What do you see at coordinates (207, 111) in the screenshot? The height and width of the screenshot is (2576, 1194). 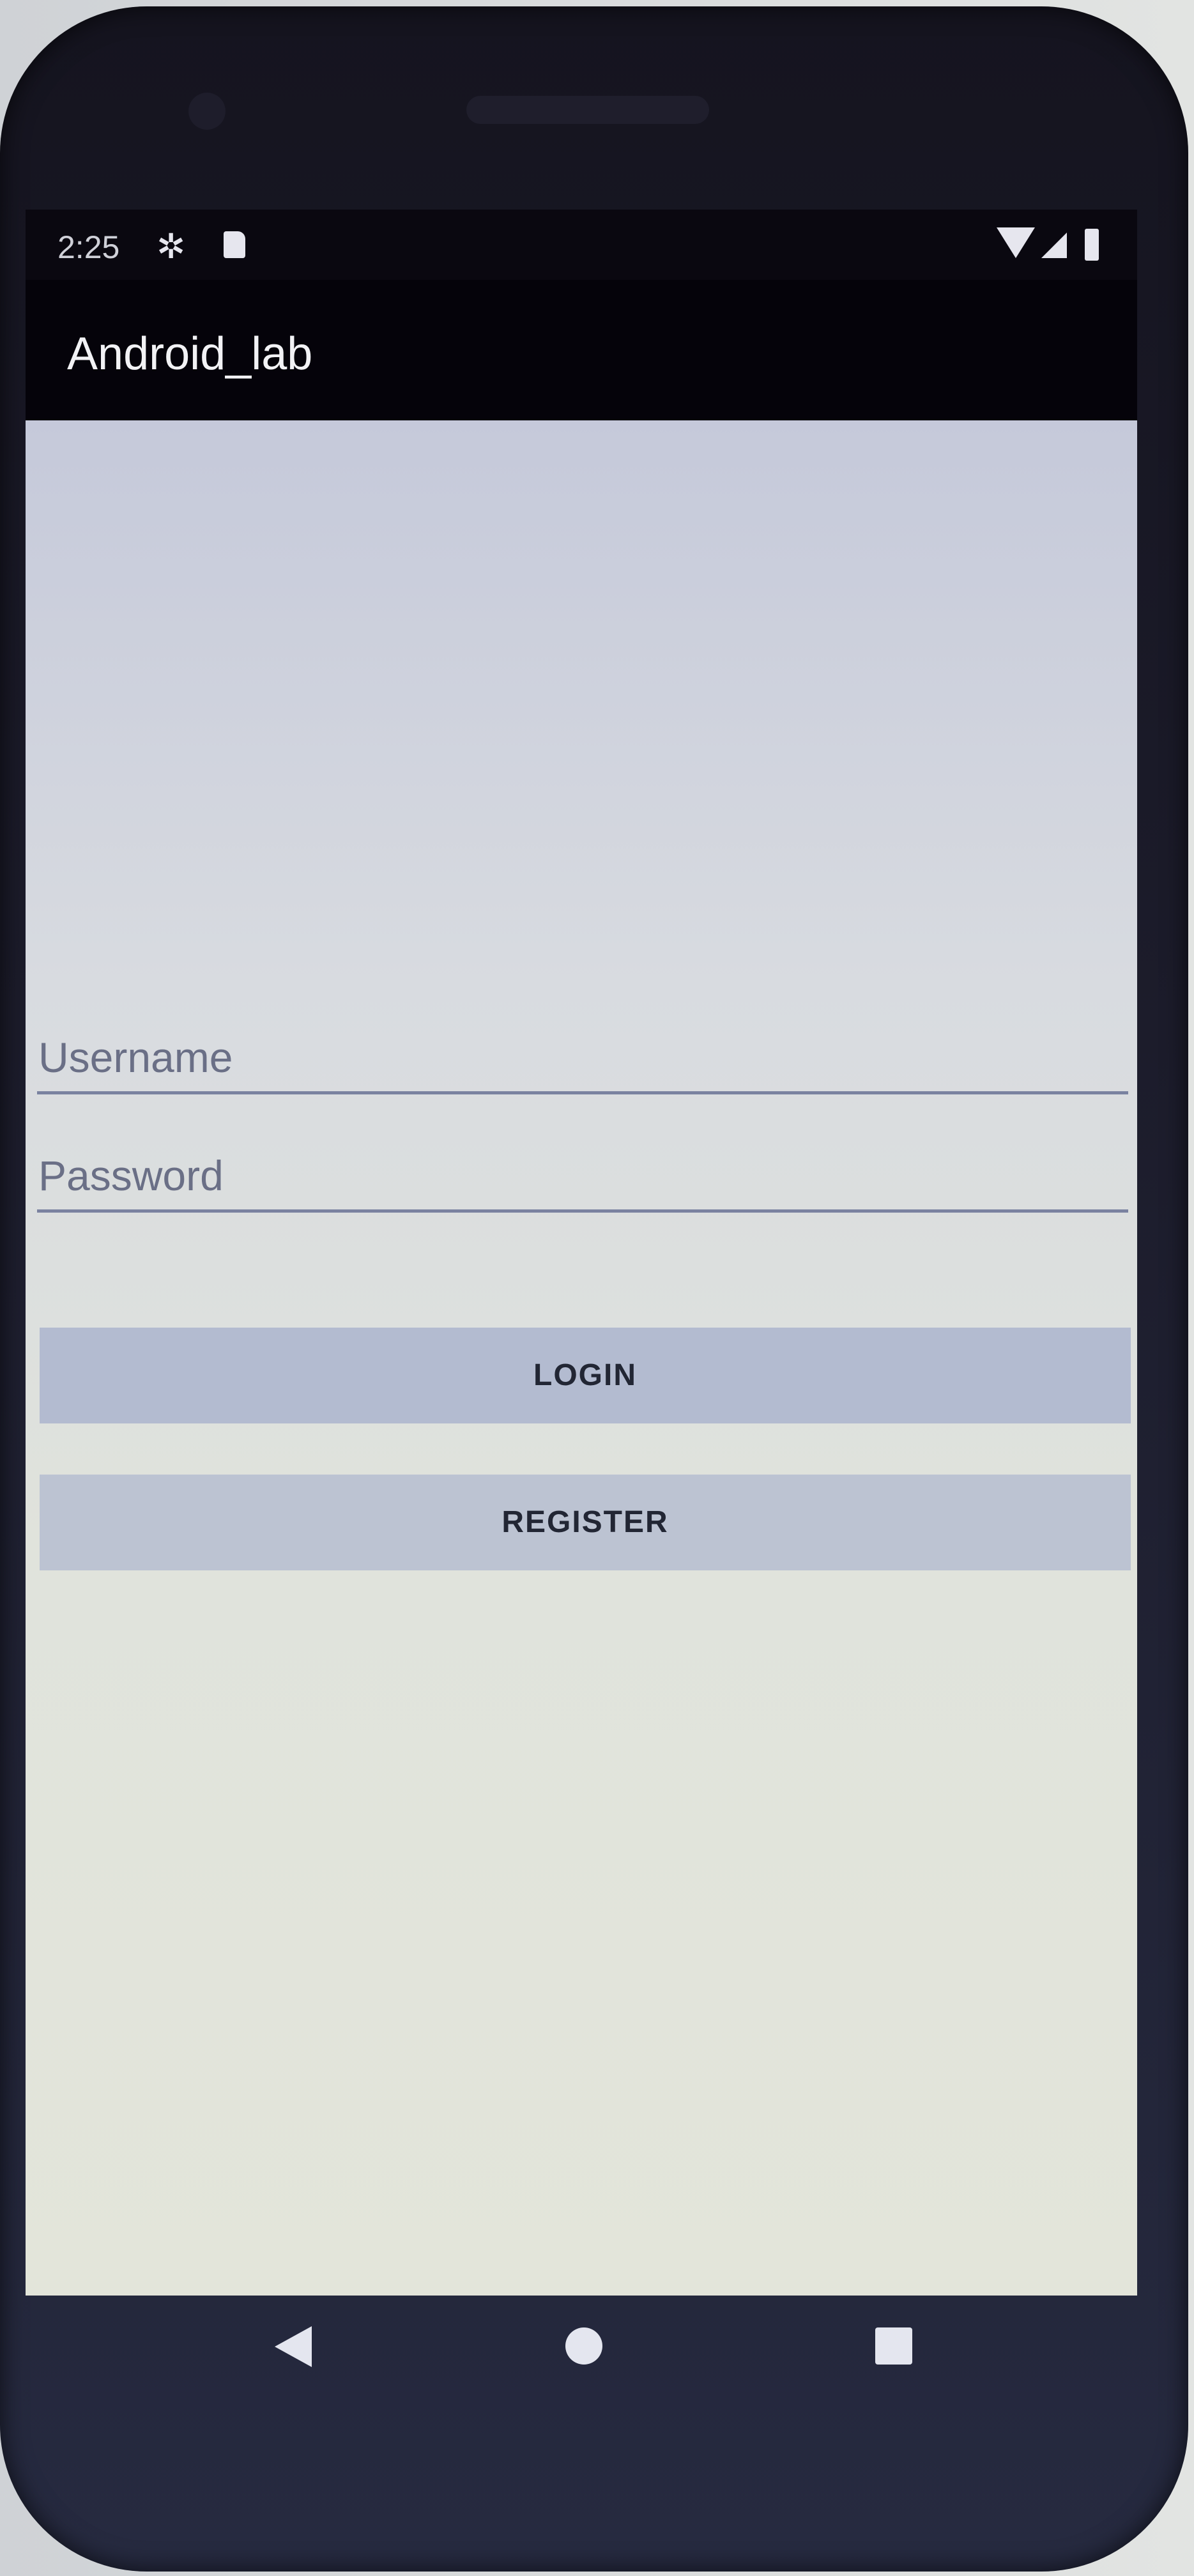 I see `front-camera` at bounding box center [207, 111].